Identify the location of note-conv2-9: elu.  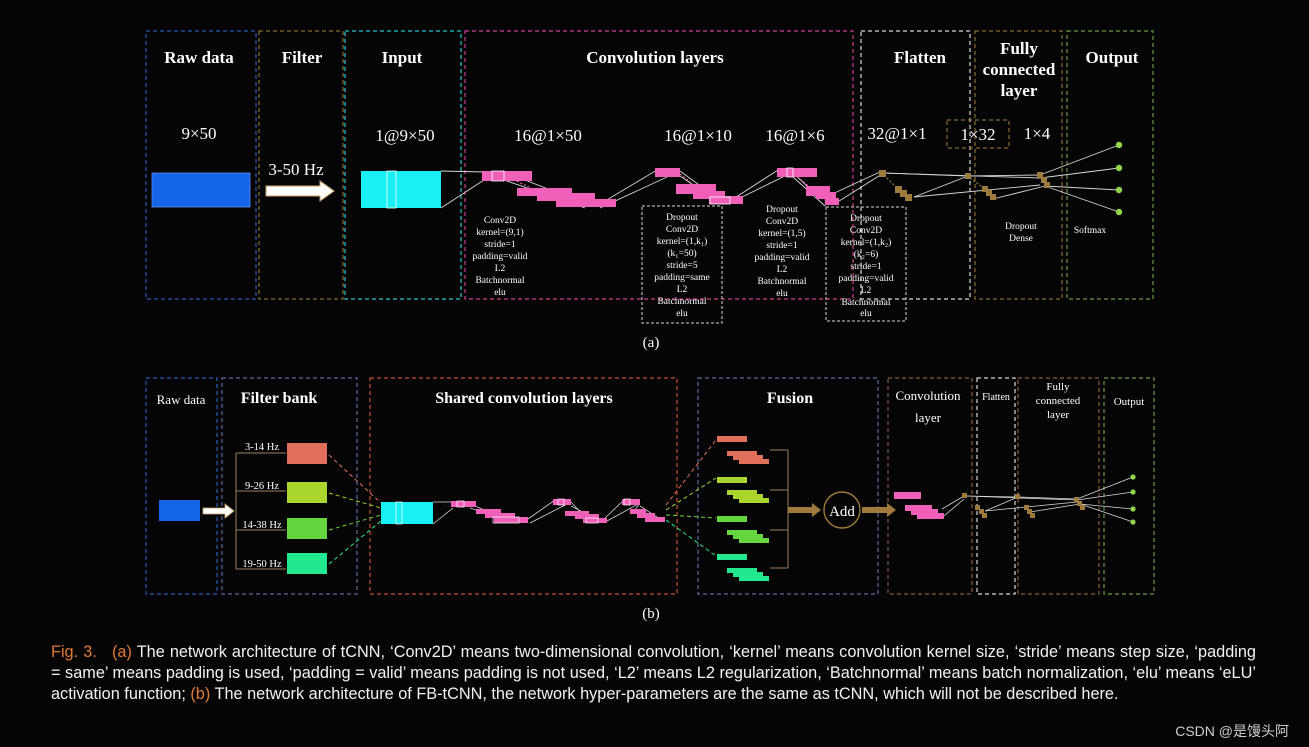
(682, 314).